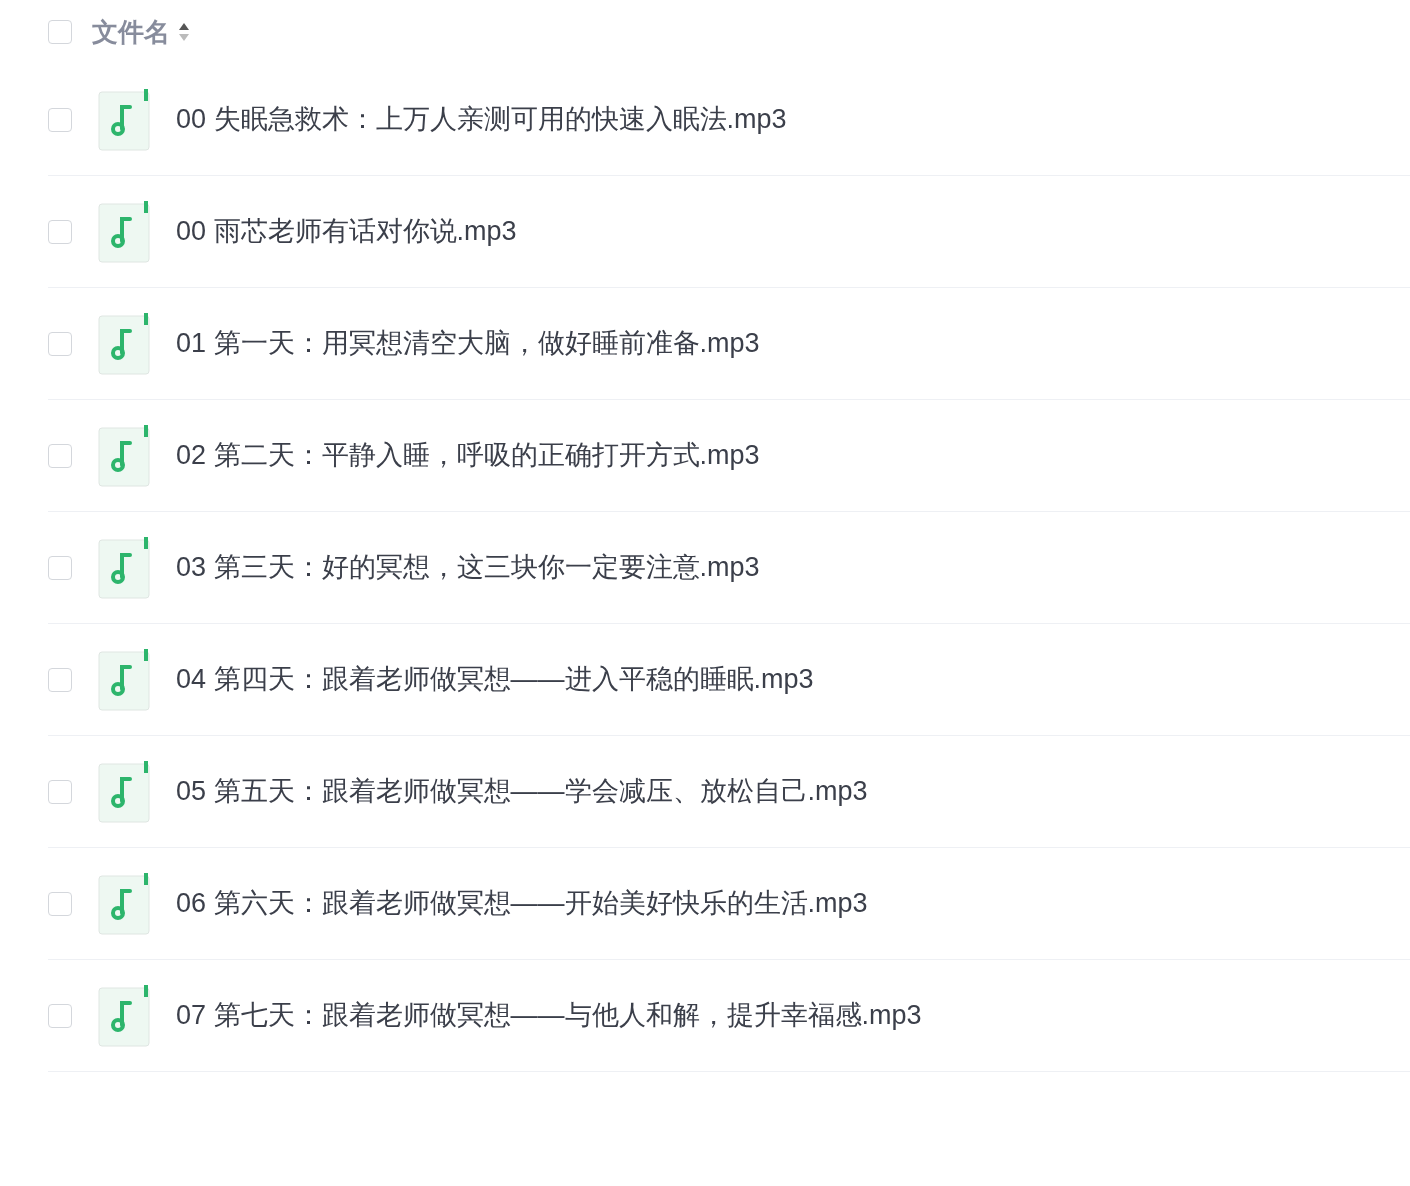 The width and height of the screenshot is (1410, 1186). Describe the element at coordinates (481, 119) in the screenshot. I see `file-name: 00 失眠急救术：上万人亲测可用的快速入眠法.mp3` at that location.